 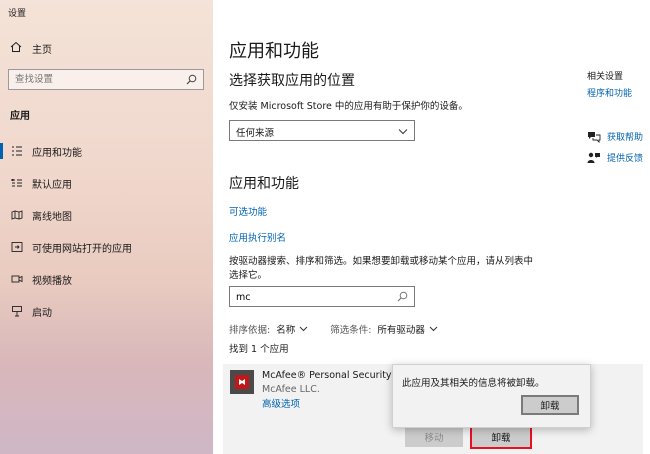 I want to click on sidebar-home-label: 主页, so click(x=42, y=50).